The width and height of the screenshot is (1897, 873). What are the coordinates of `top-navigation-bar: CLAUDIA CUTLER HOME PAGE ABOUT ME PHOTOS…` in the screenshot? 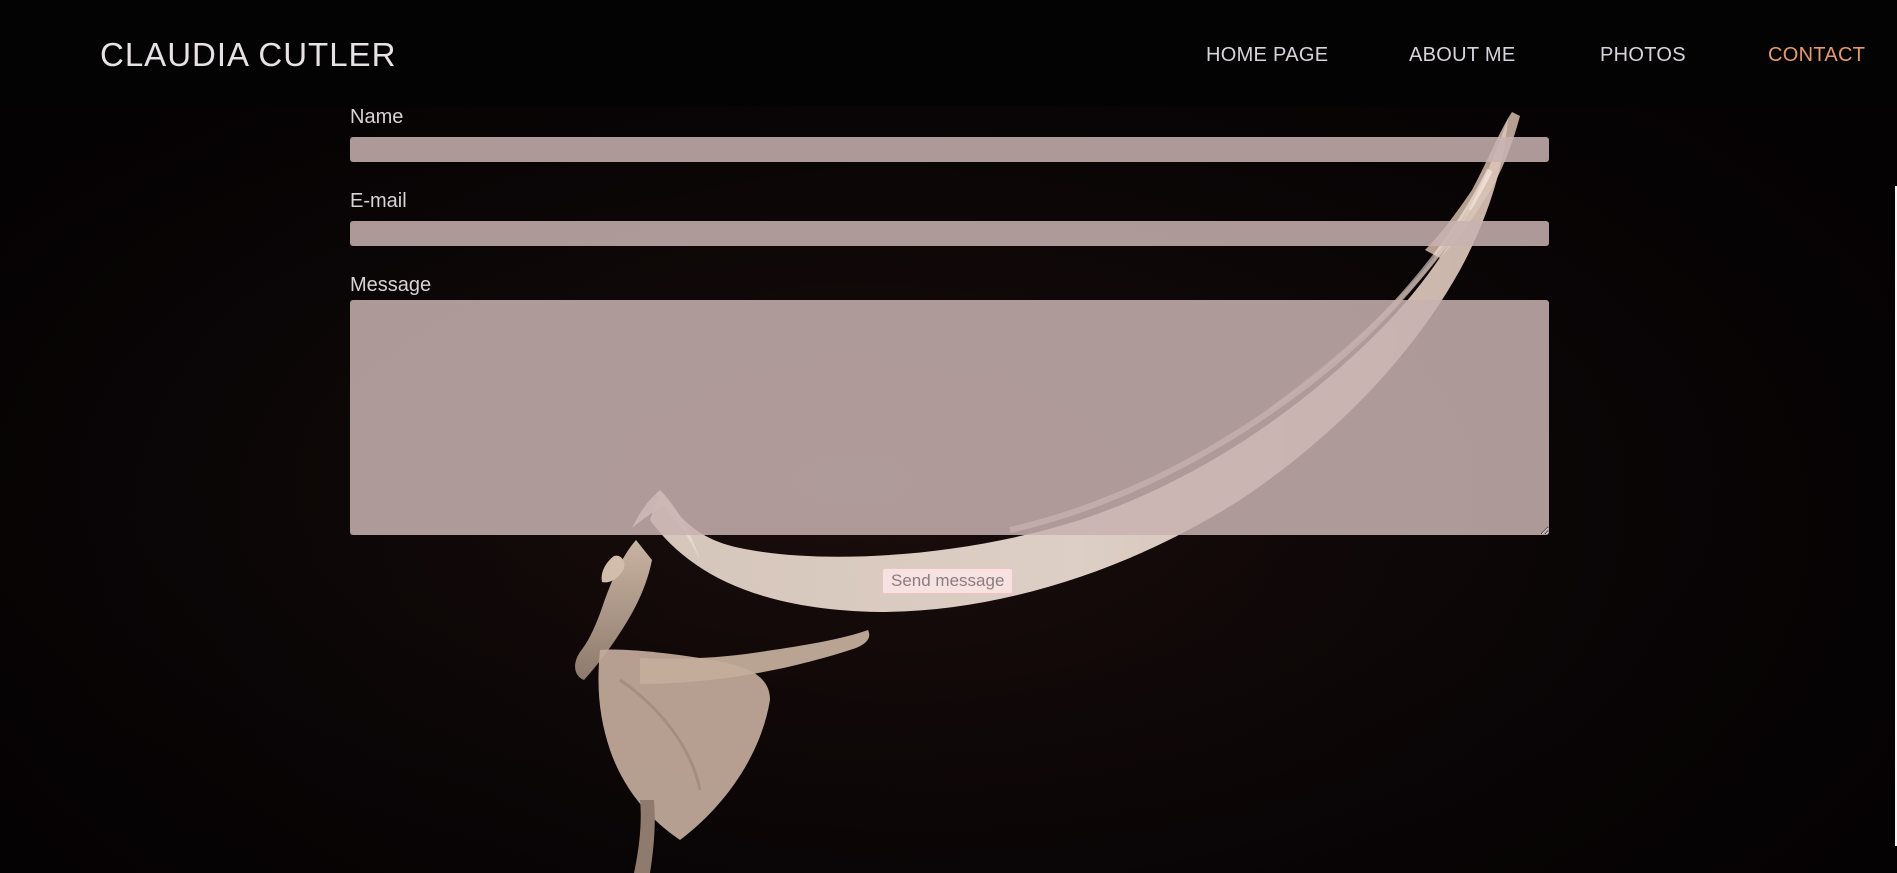 It's located at (948, 53).